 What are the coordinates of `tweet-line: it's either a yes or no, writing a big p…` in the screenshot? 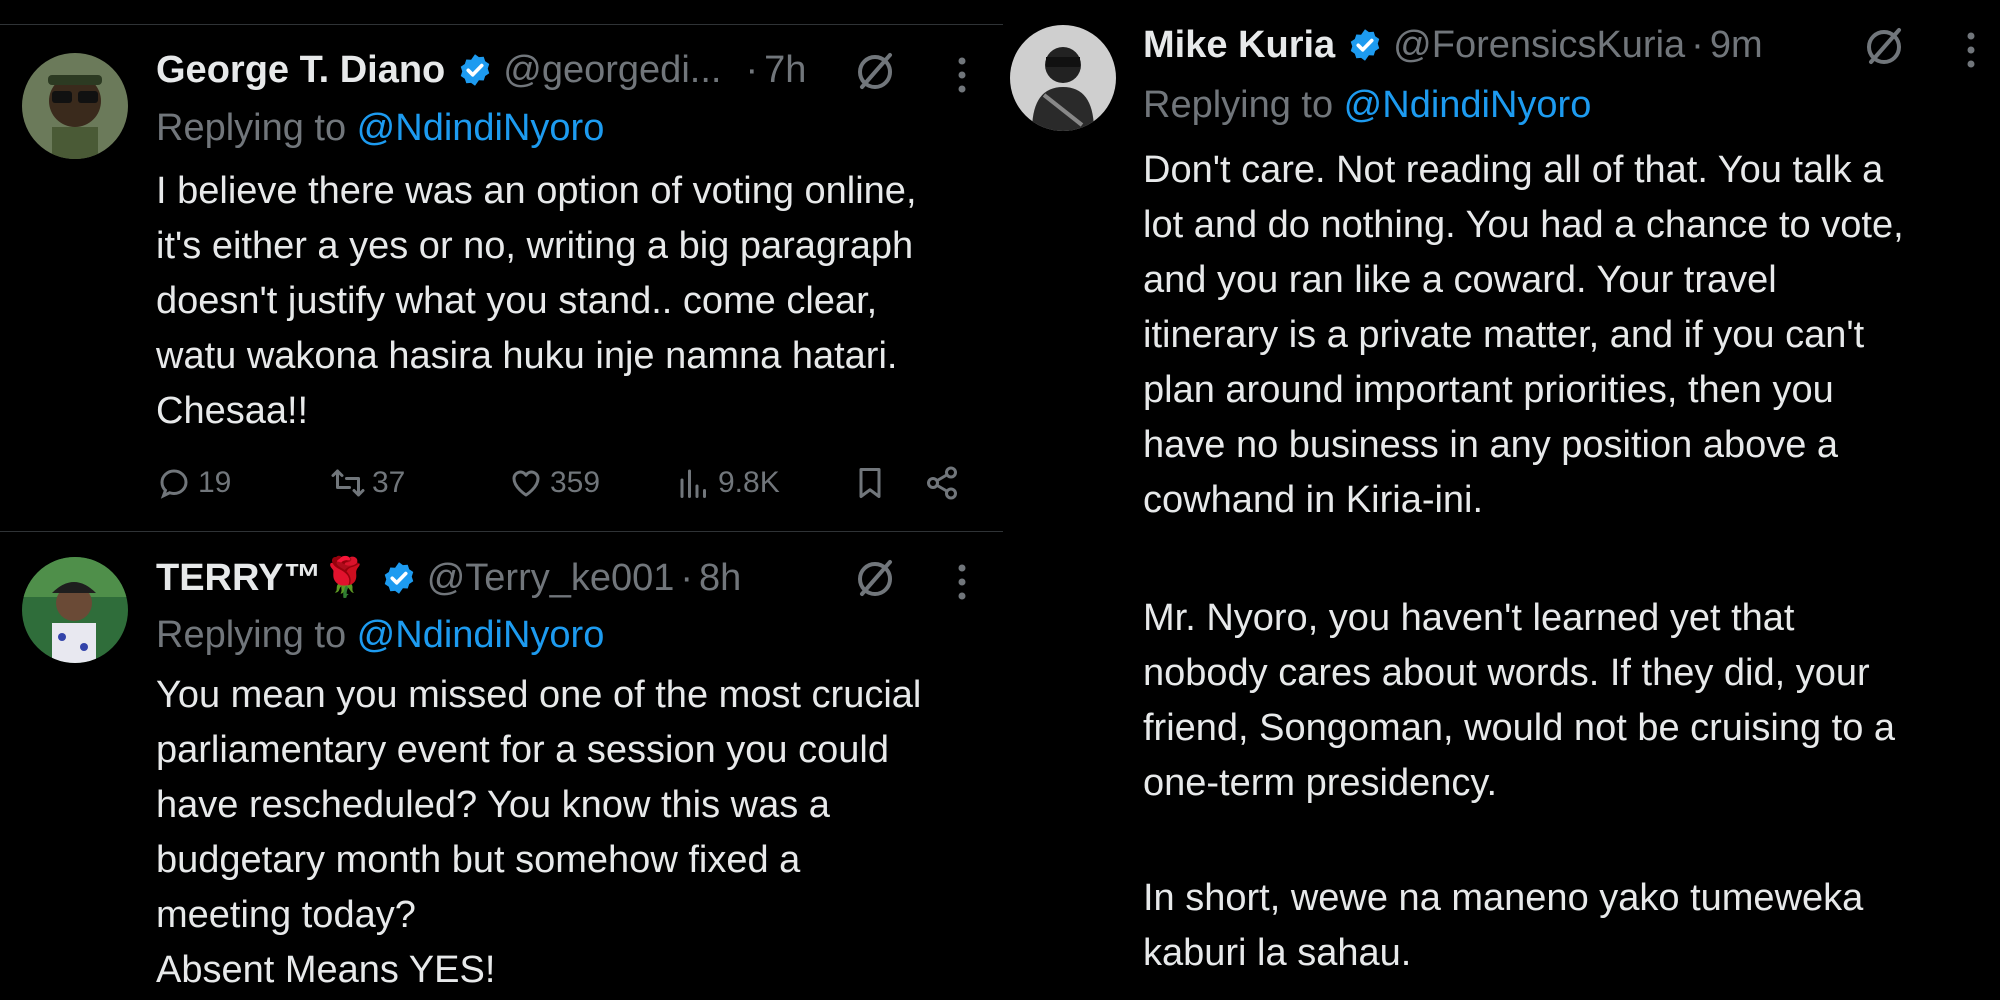 It's located at (535, 246).